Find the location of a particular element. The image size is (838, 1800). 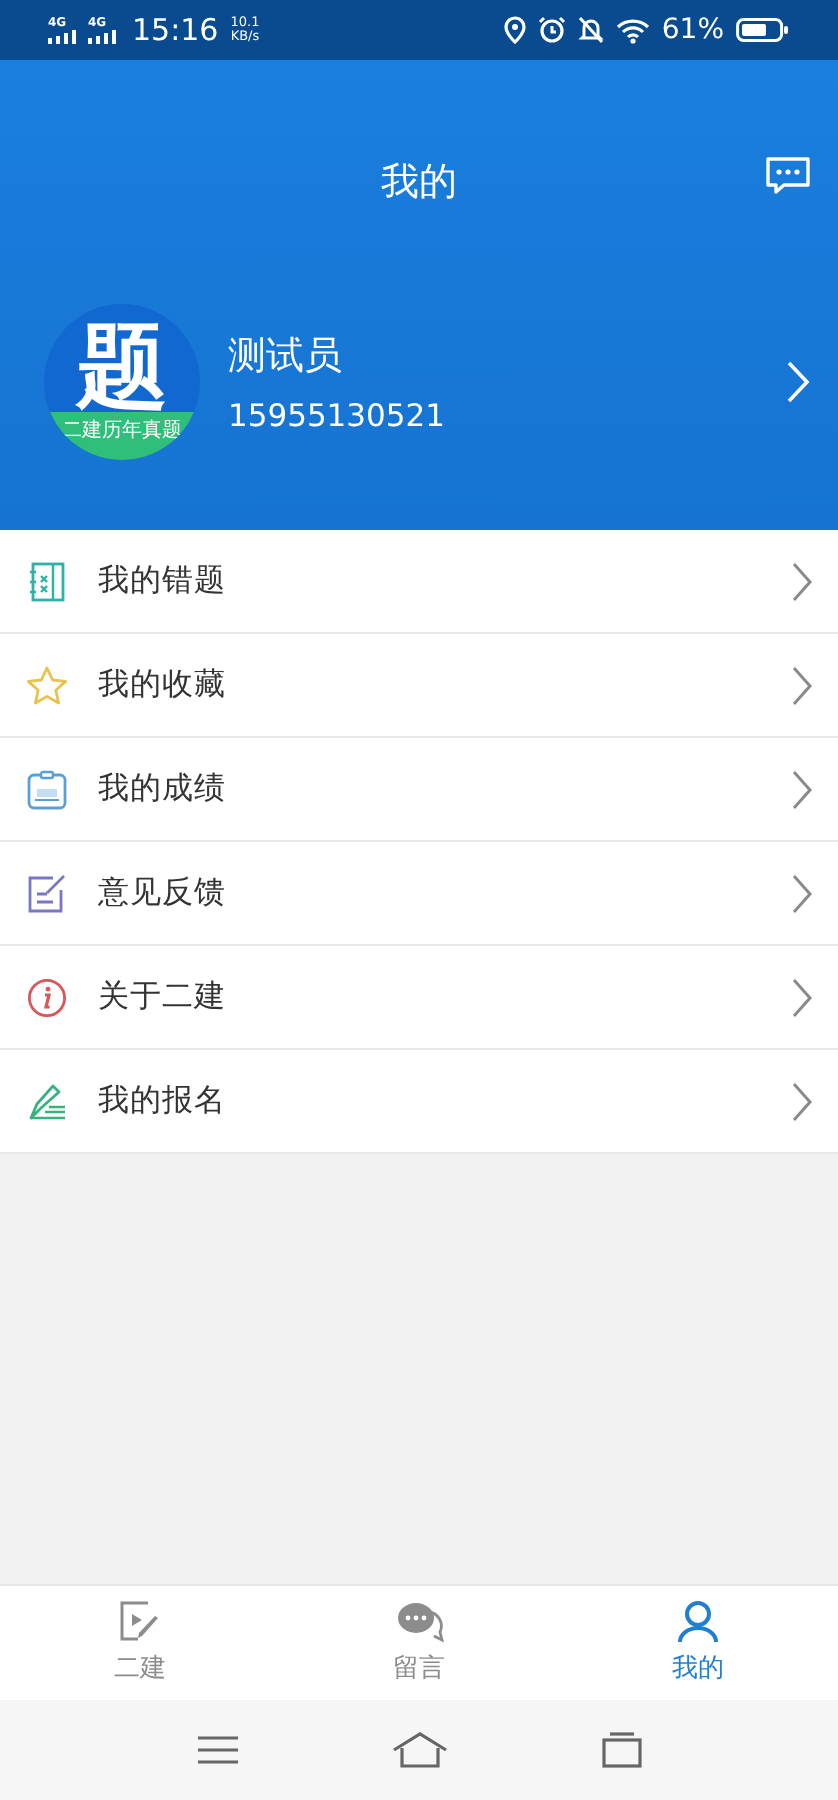

tab: 我的 is located at coordinates (698, 1643).